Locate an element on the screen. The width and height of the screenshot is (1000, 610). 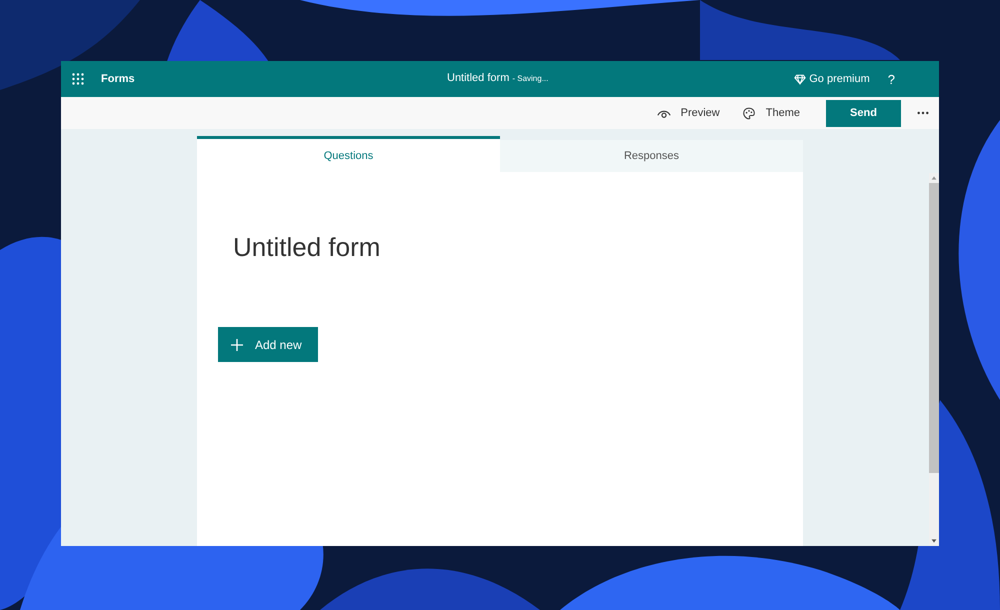
plus-icon is located at coordinates (237, 344).